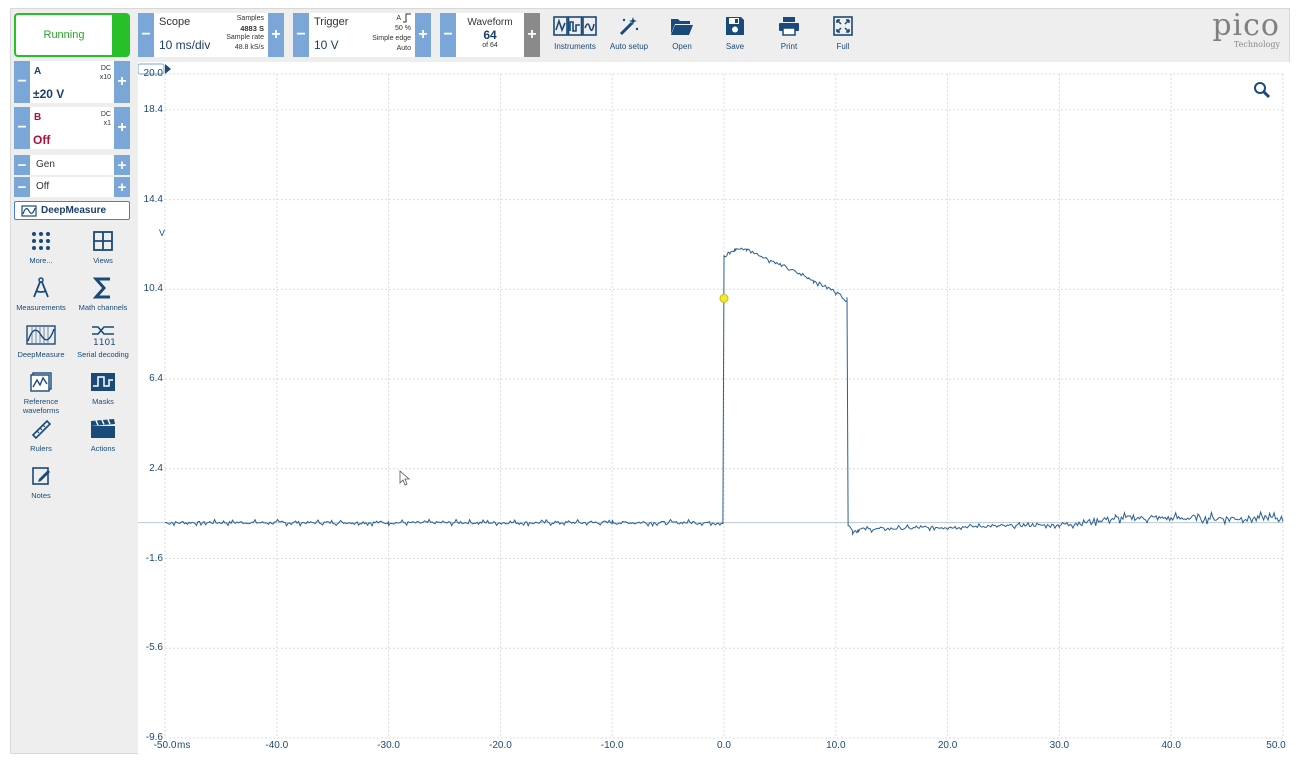  What do you see at coordinates (629, 26) in the screenshot?
I see `magic-wand-icon` at bounding box center [629, 26].